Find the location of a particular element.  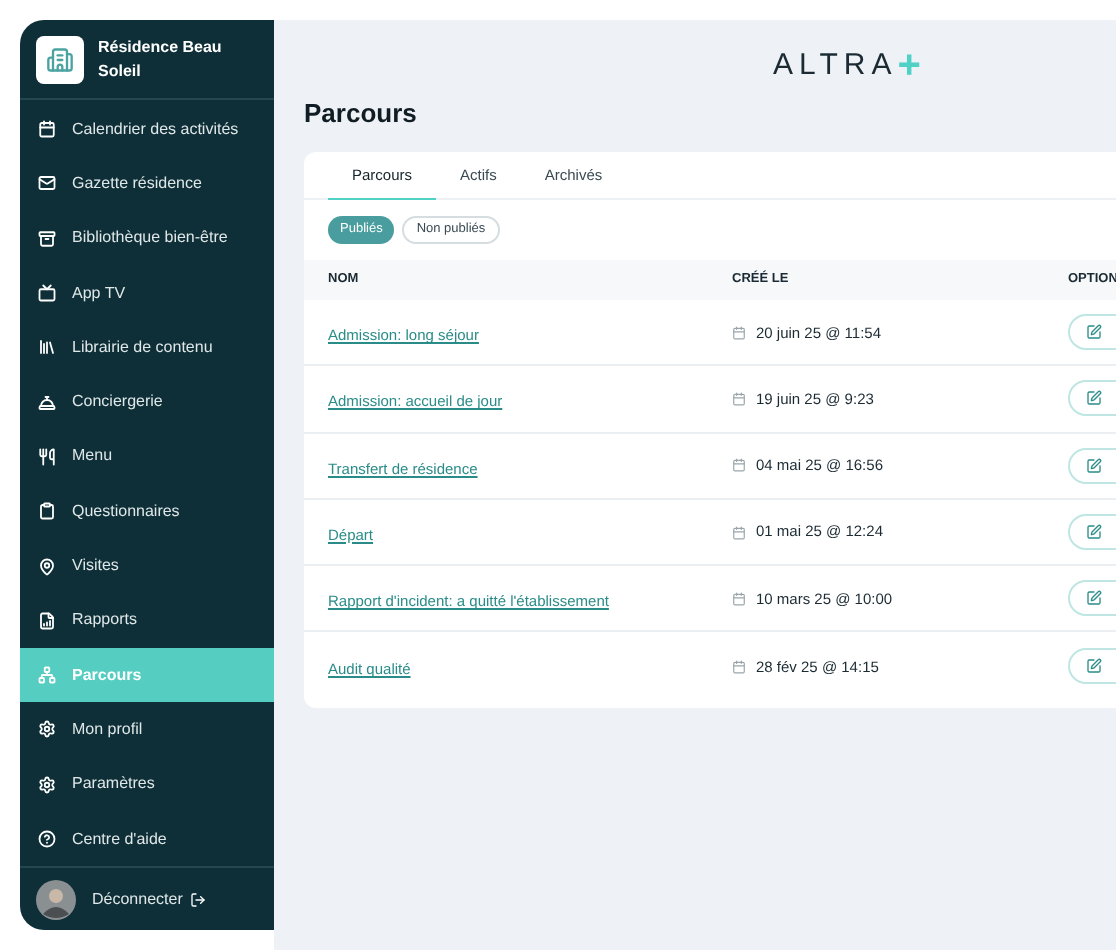

residence-name: Résidence Beau Soleil is located at coordinates (161, 59).